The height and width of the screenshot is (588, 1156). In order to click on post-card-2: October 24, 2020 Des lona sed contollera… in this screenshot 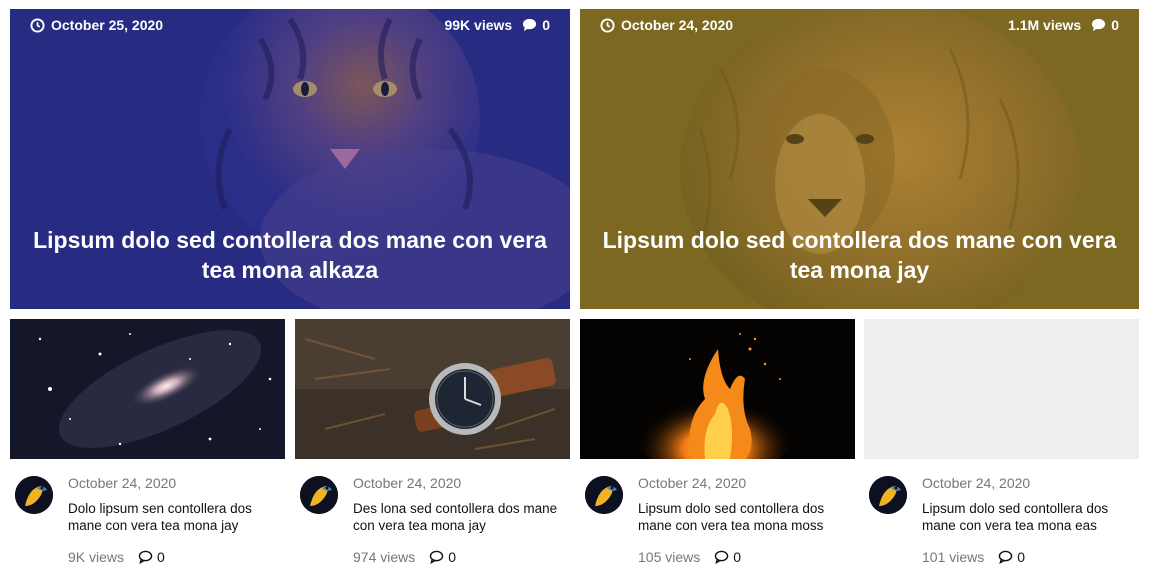, I will do `click(432, 442)`.